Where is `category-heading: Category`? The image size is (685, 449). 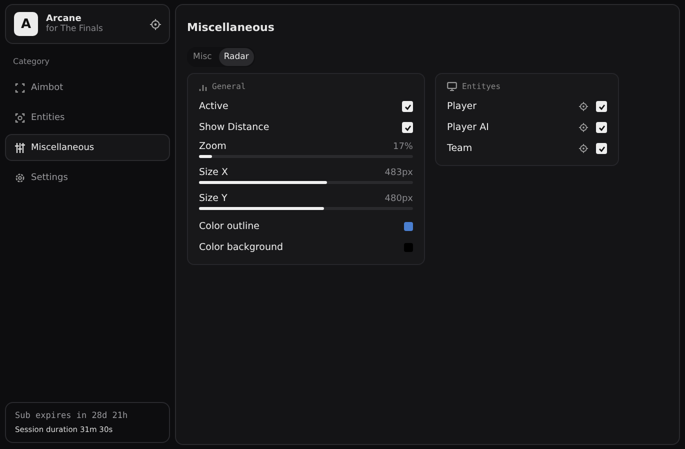 category-heading: Category is located at coordinates (32, 61).